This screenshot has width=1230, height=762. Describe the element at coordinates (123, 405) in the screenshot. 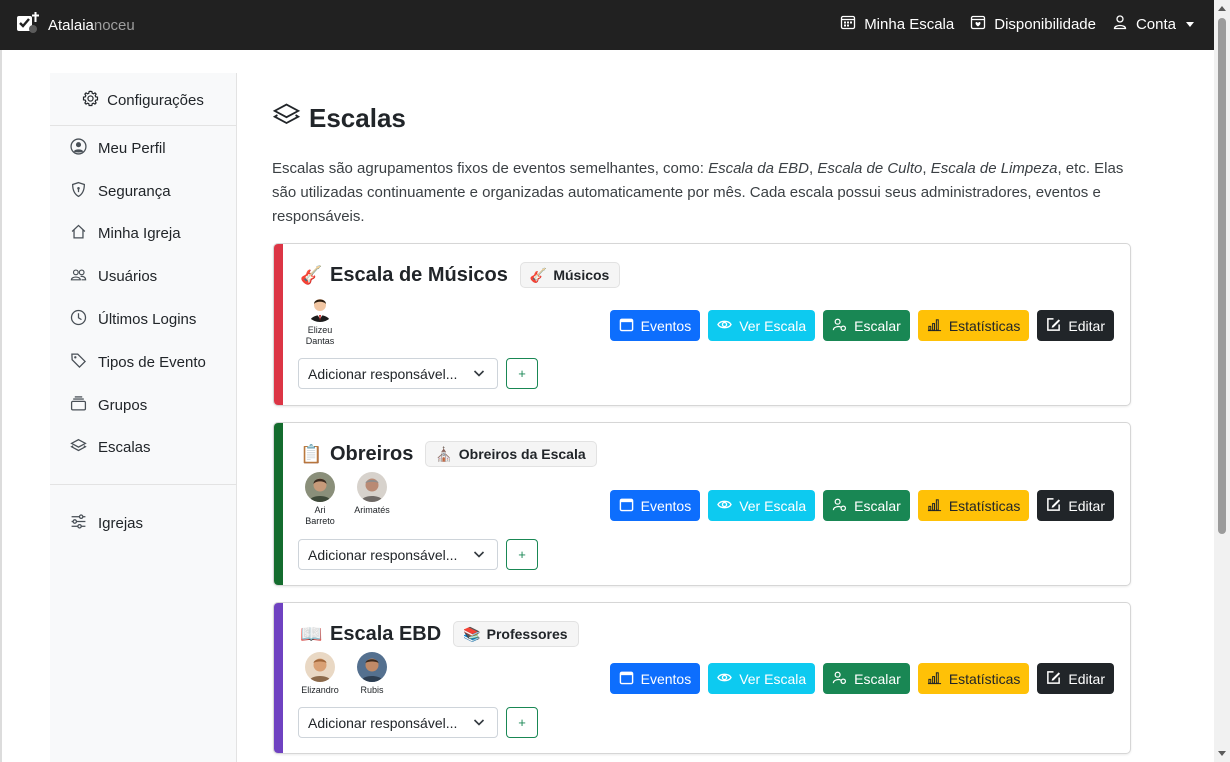

I see `sidebar-item-label: Grupos` at that location.